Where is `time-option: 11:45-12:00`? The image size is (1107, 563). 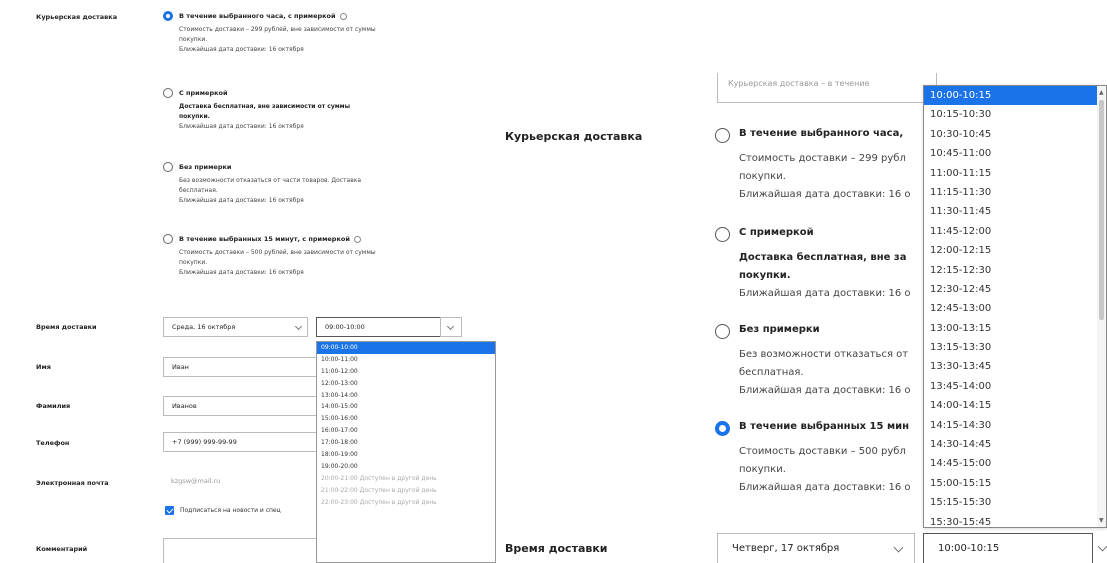 time-option: 11:45-12:00 is located at coordinates (1011, 231).